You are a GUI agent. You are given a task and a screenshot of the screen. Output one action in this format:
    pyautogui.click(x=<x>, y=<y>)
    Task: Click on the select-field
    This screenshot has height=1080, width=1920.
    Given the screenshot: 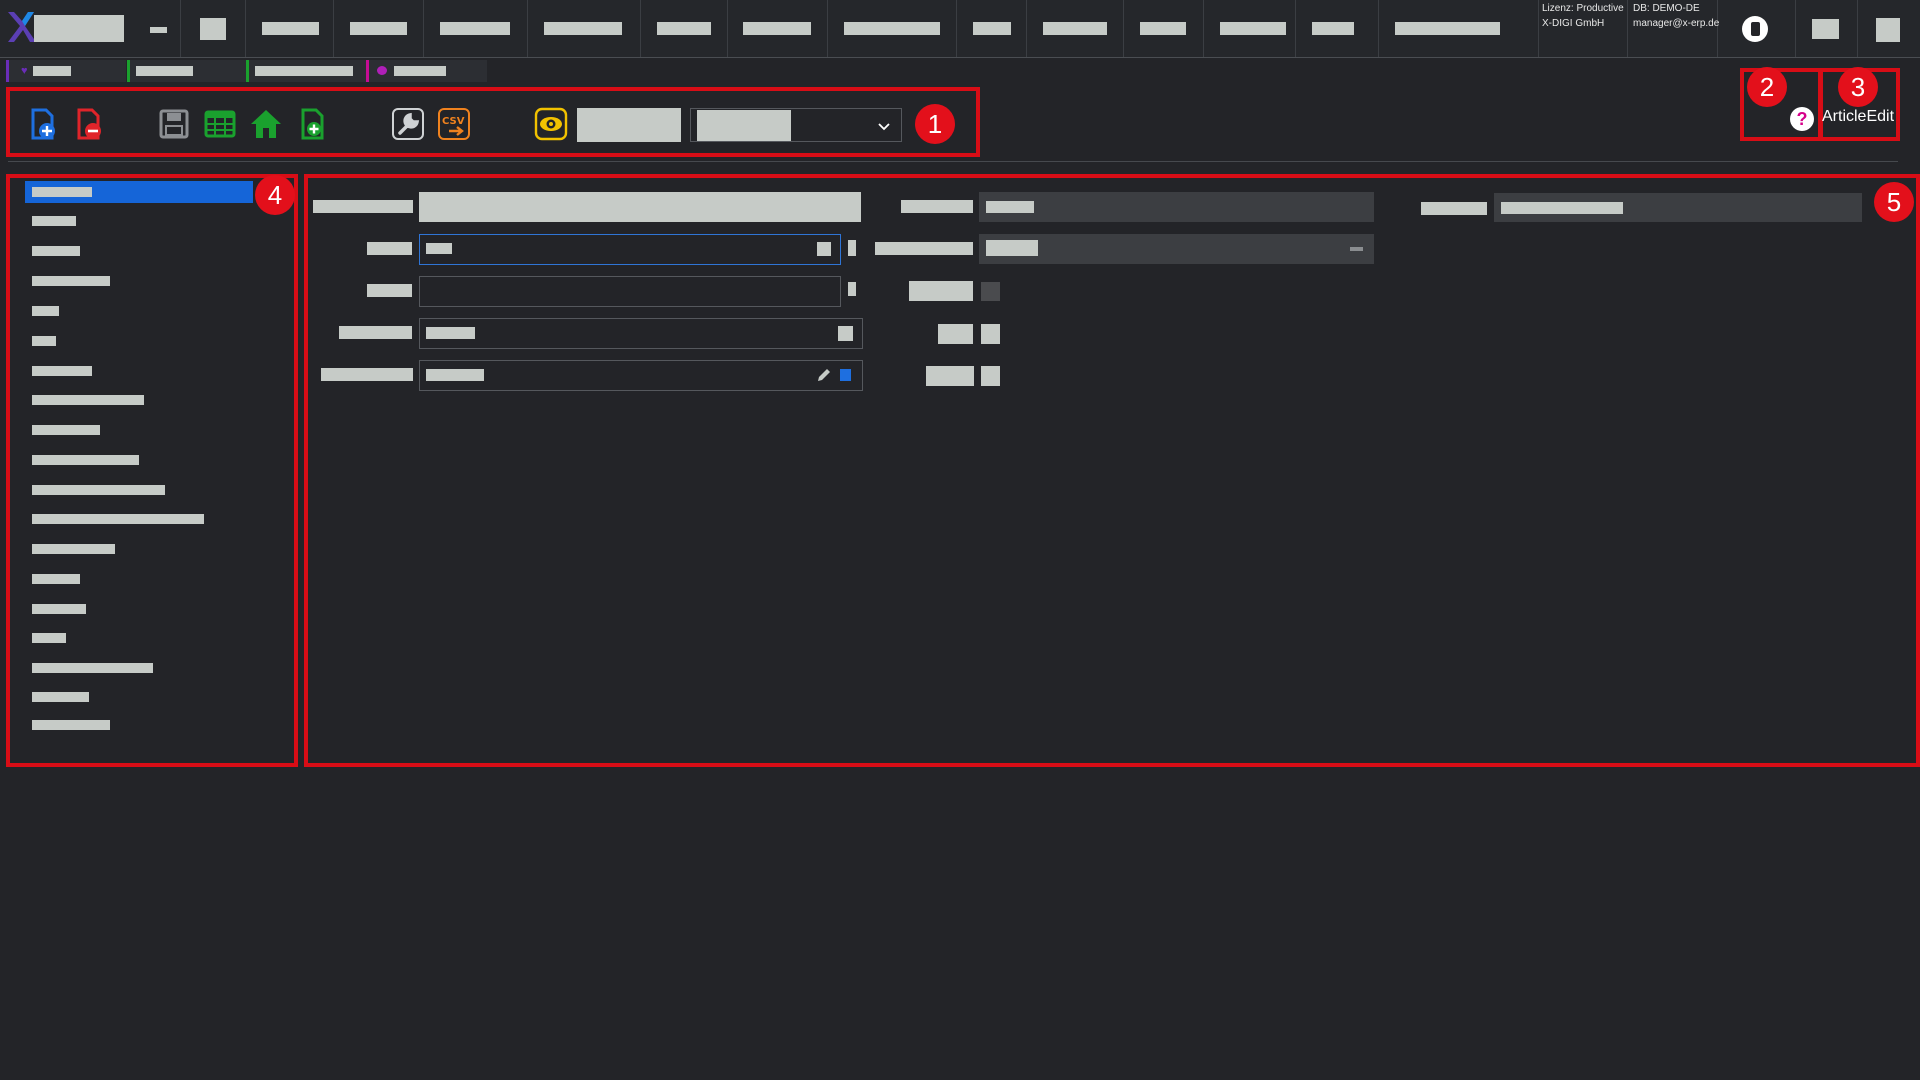 What is the action you would take?
    pyautogui.click(x=641, y=333)
    